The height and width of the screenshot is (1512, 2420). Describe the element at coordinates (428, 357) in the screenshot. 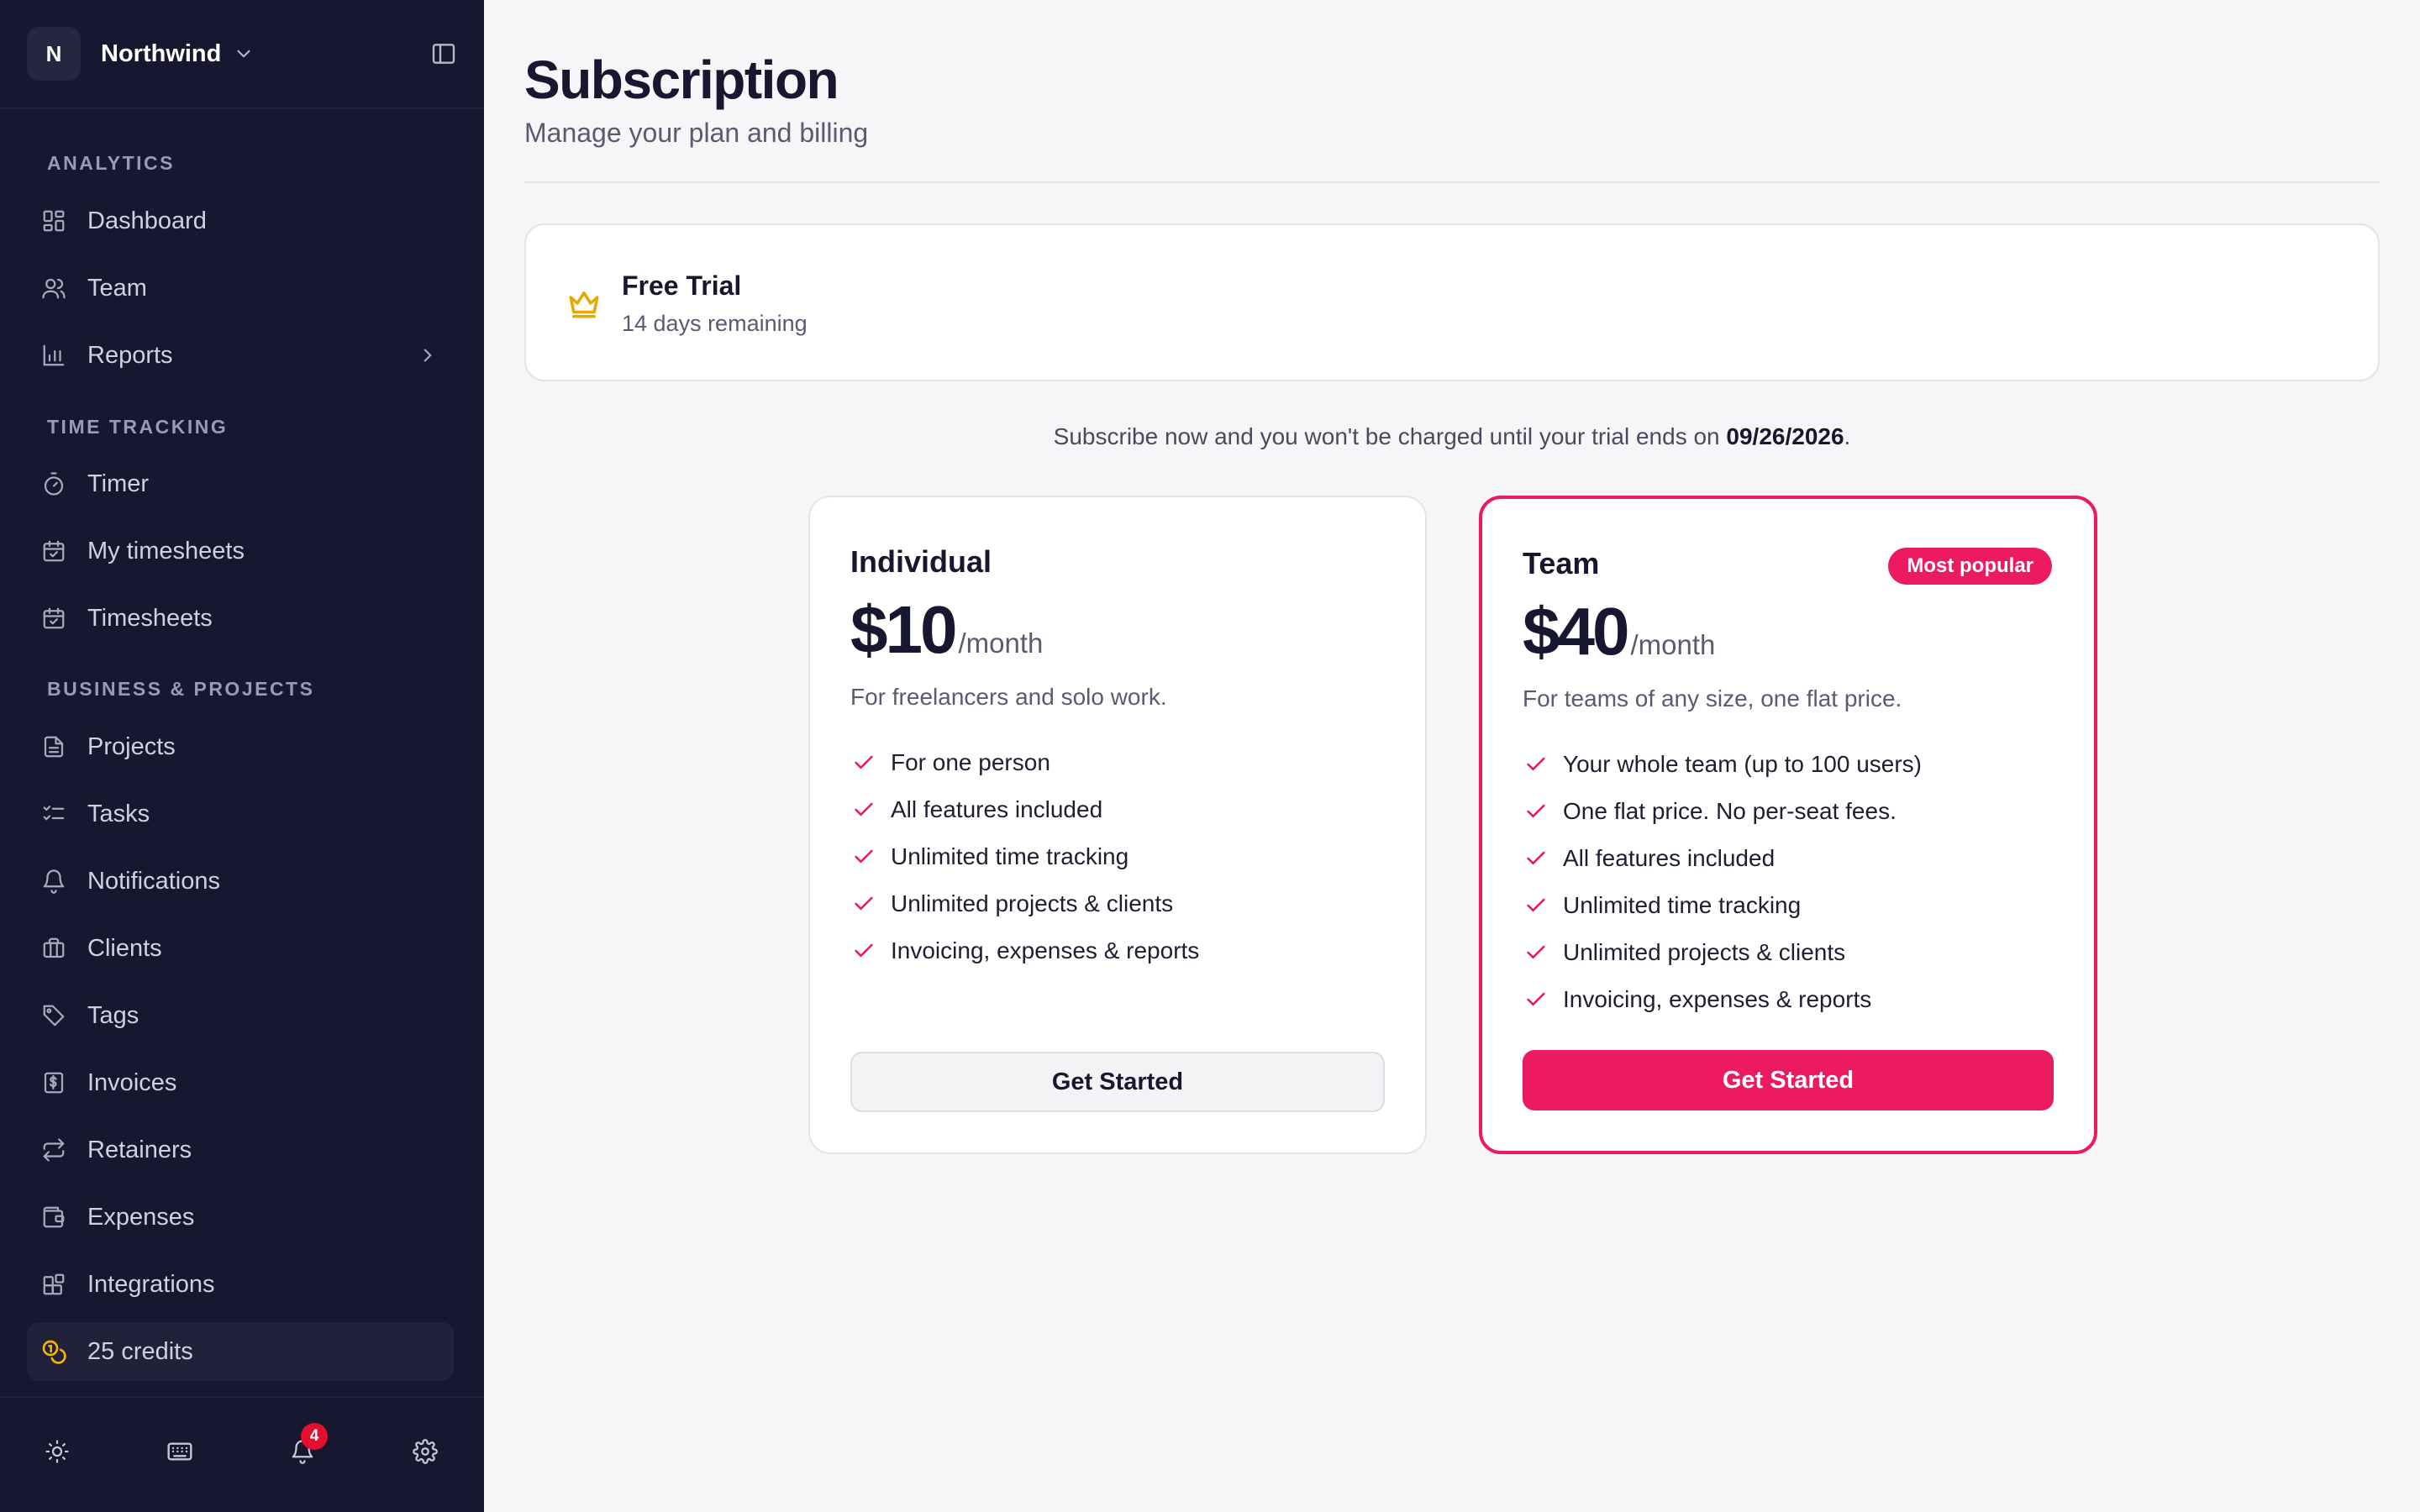

I see `chevron-right-icon` at that location.